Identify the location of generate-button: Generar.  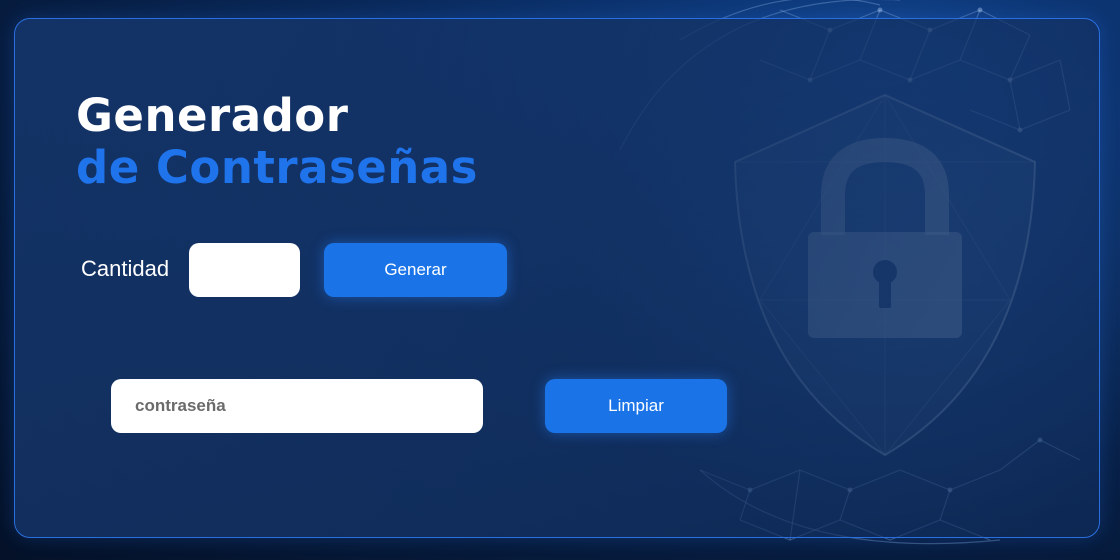
(415, 270).